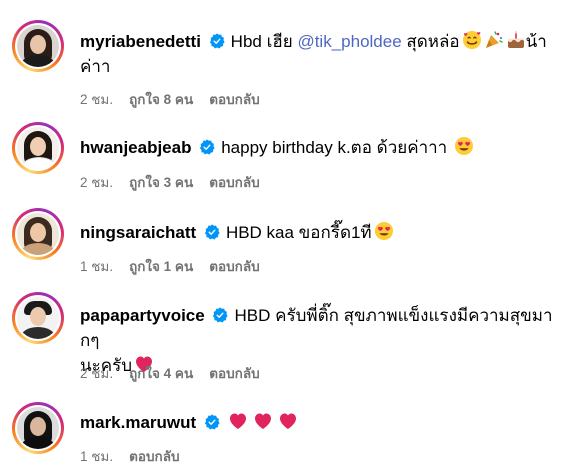  What do you see at coordinates (138, 422) in the screenshot?
I see `username: mark.maruwut` at bounding box center [138, 422].